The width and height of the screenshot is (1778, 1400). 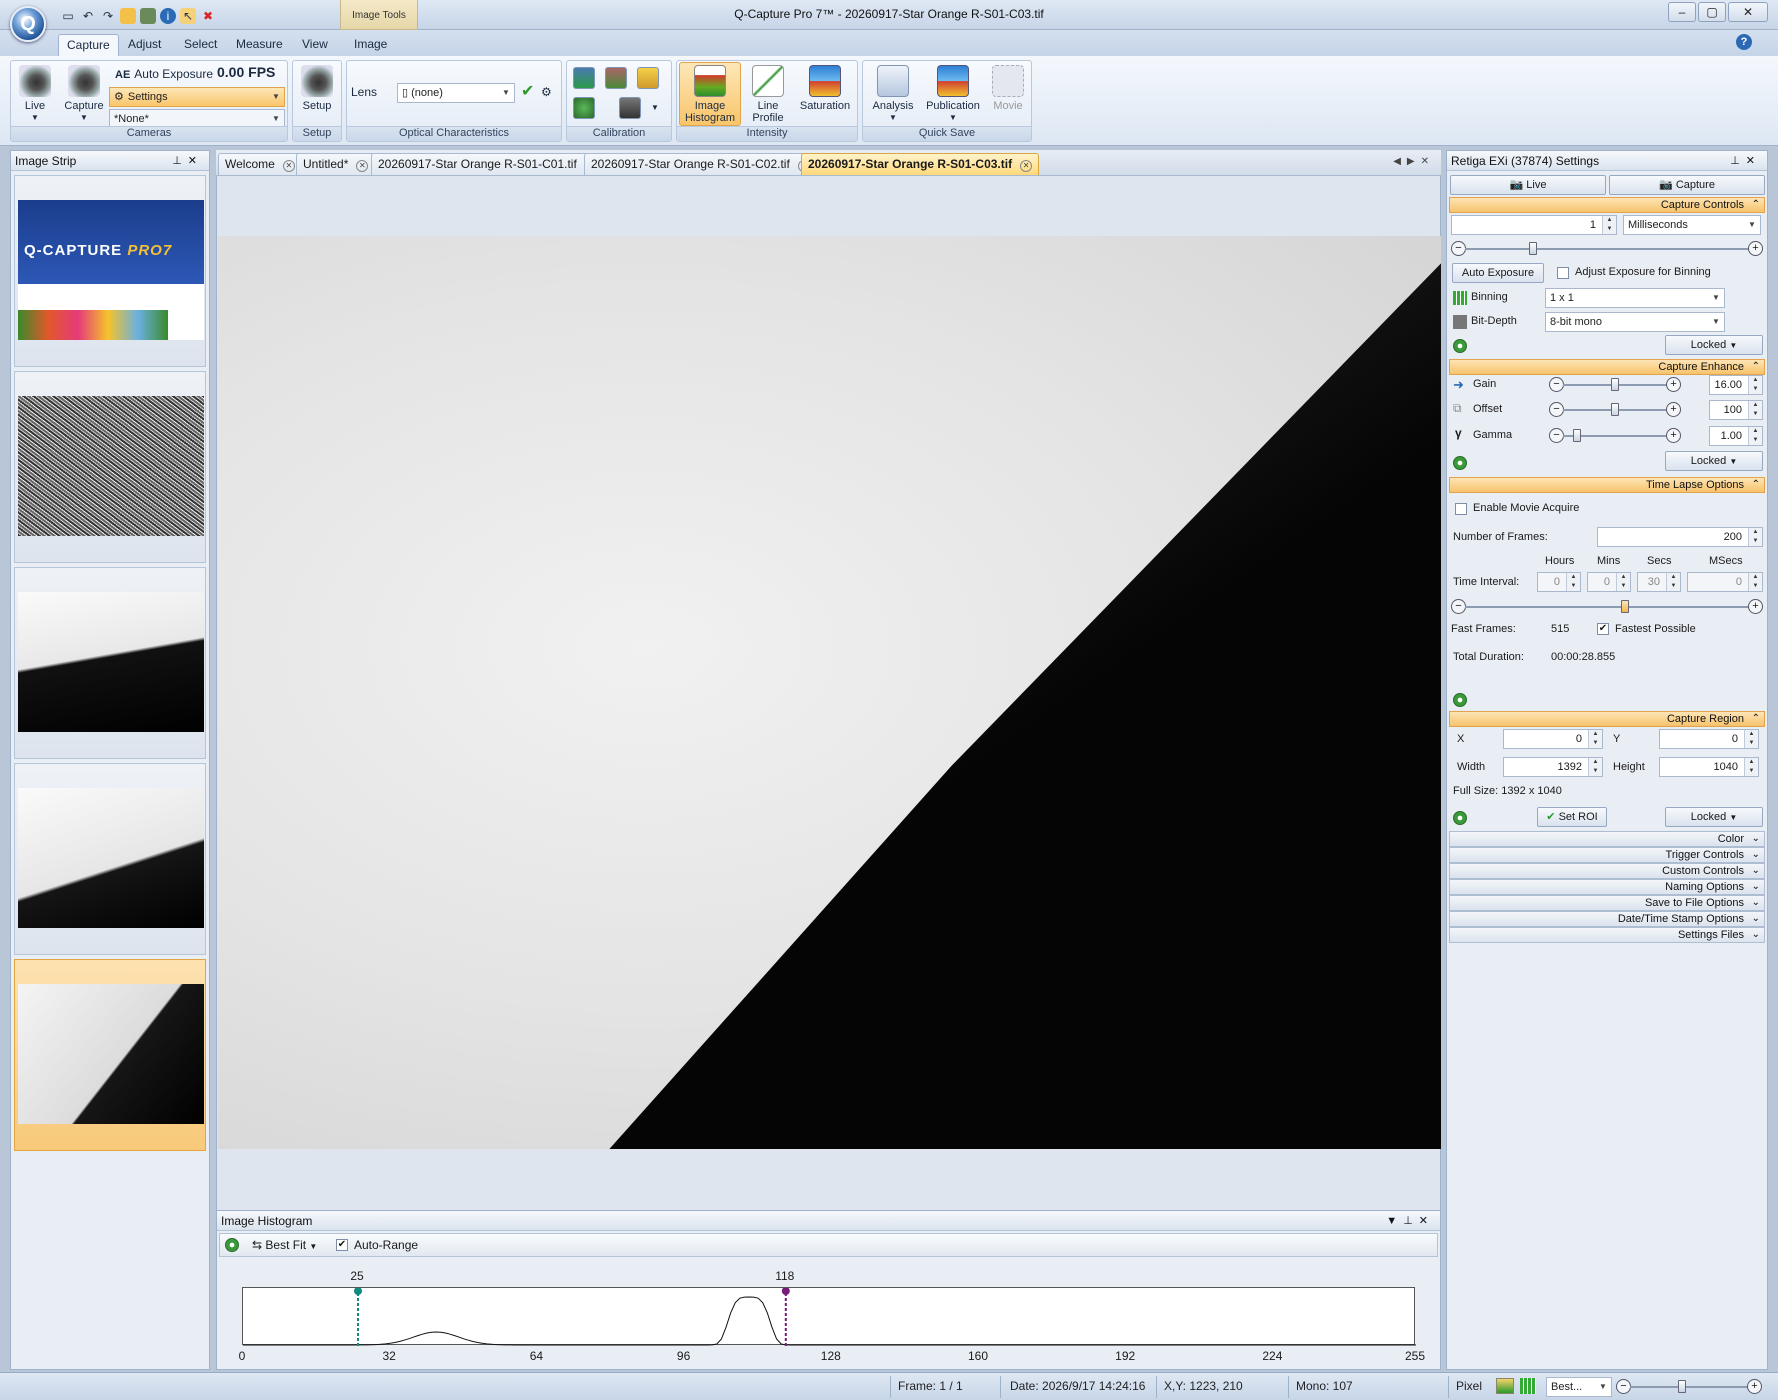 What do you see at coordinates (1659, 582) in the screenshot?
I see `secs-input: 30 ▲ ▼` at bounding box center [1659, 582].